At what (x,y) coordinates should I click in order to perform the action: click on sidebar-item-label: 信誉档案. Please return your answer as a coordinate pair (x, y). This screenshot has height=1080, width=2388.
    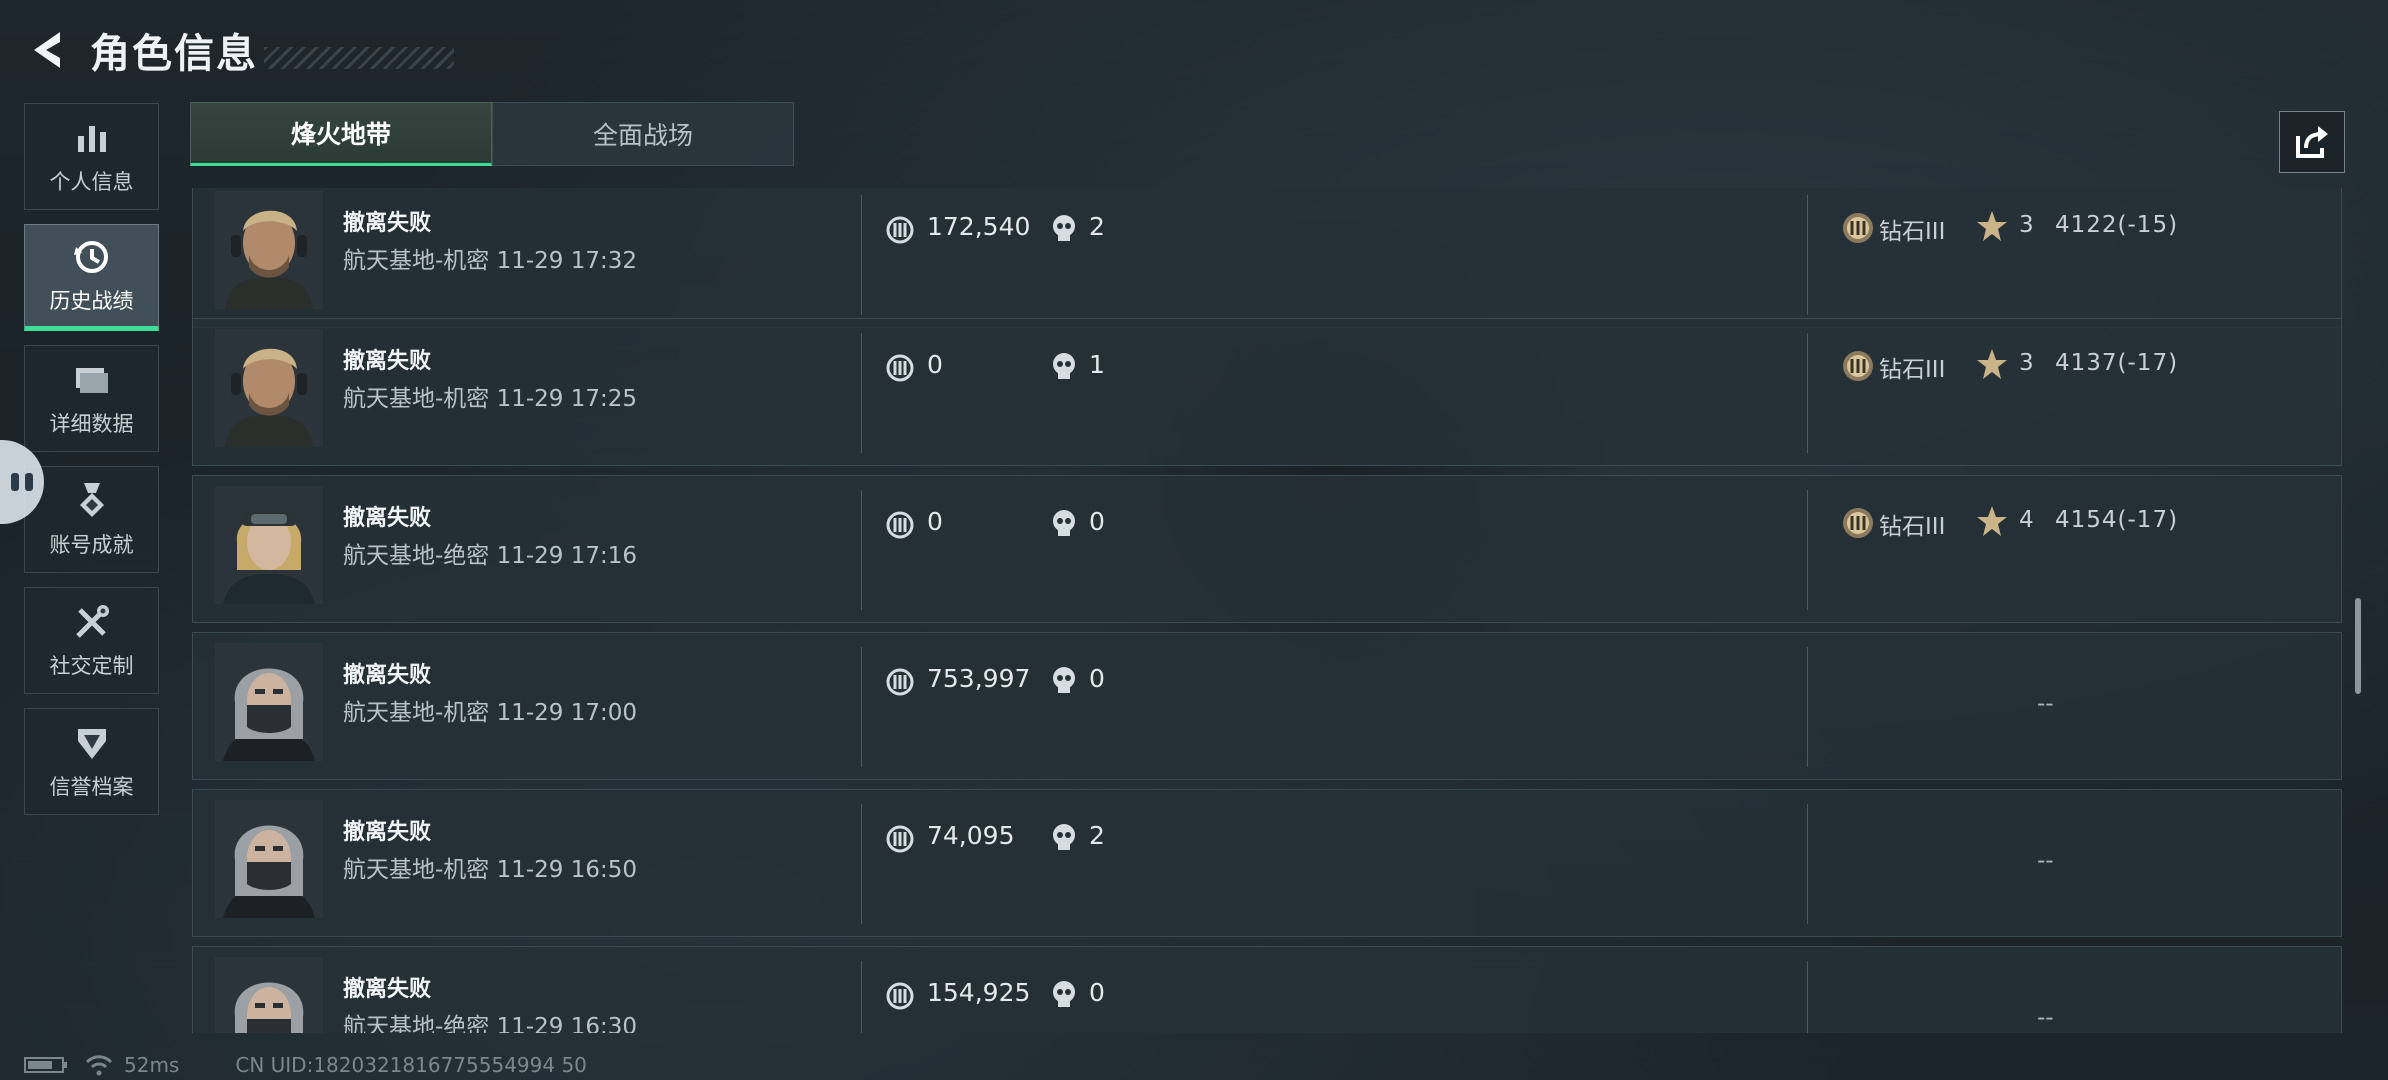
    Looking at the image, I should click on (91, 786).